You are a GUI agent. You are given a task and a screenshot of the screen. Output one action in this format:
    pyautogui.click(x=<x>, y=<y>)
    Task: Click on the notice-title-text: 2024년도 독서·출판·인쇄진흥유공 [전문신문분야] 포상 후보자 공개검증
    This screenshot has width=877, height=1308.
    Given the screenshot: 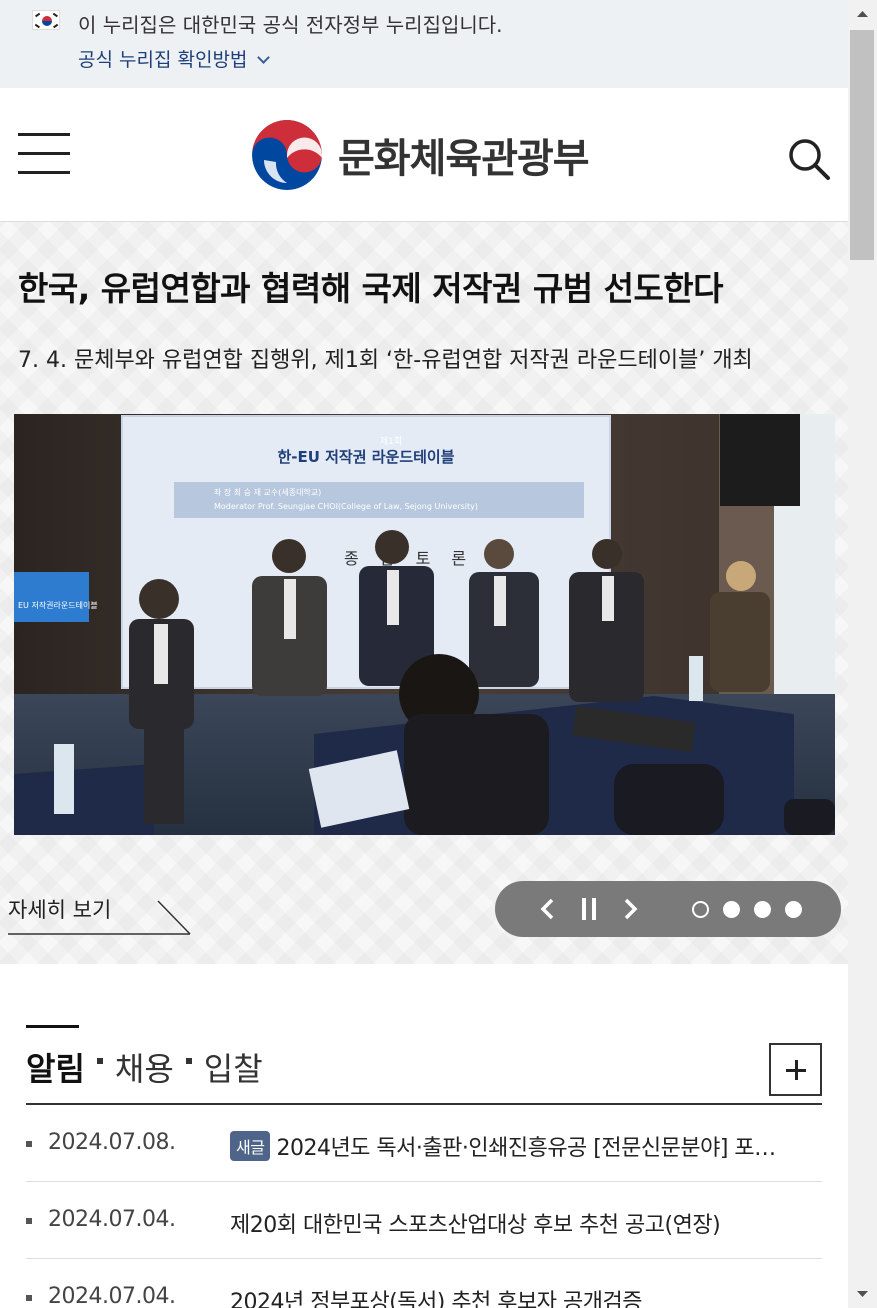 What is the action you would take?
    pyautogui.click(x=533, y=1148)
    